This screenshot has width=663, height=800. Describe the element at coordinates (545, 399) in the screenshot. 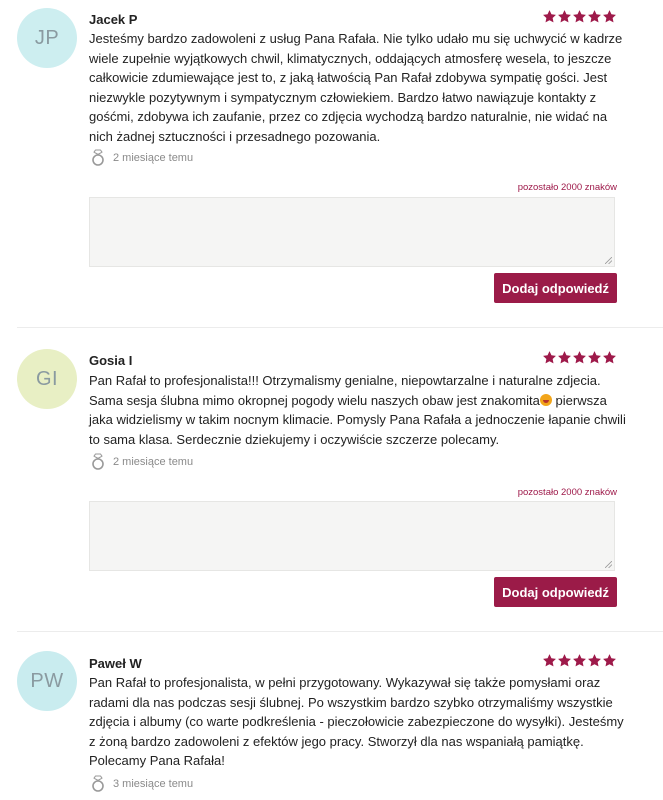

I see `grinning-face-emoji-icon` at that location.